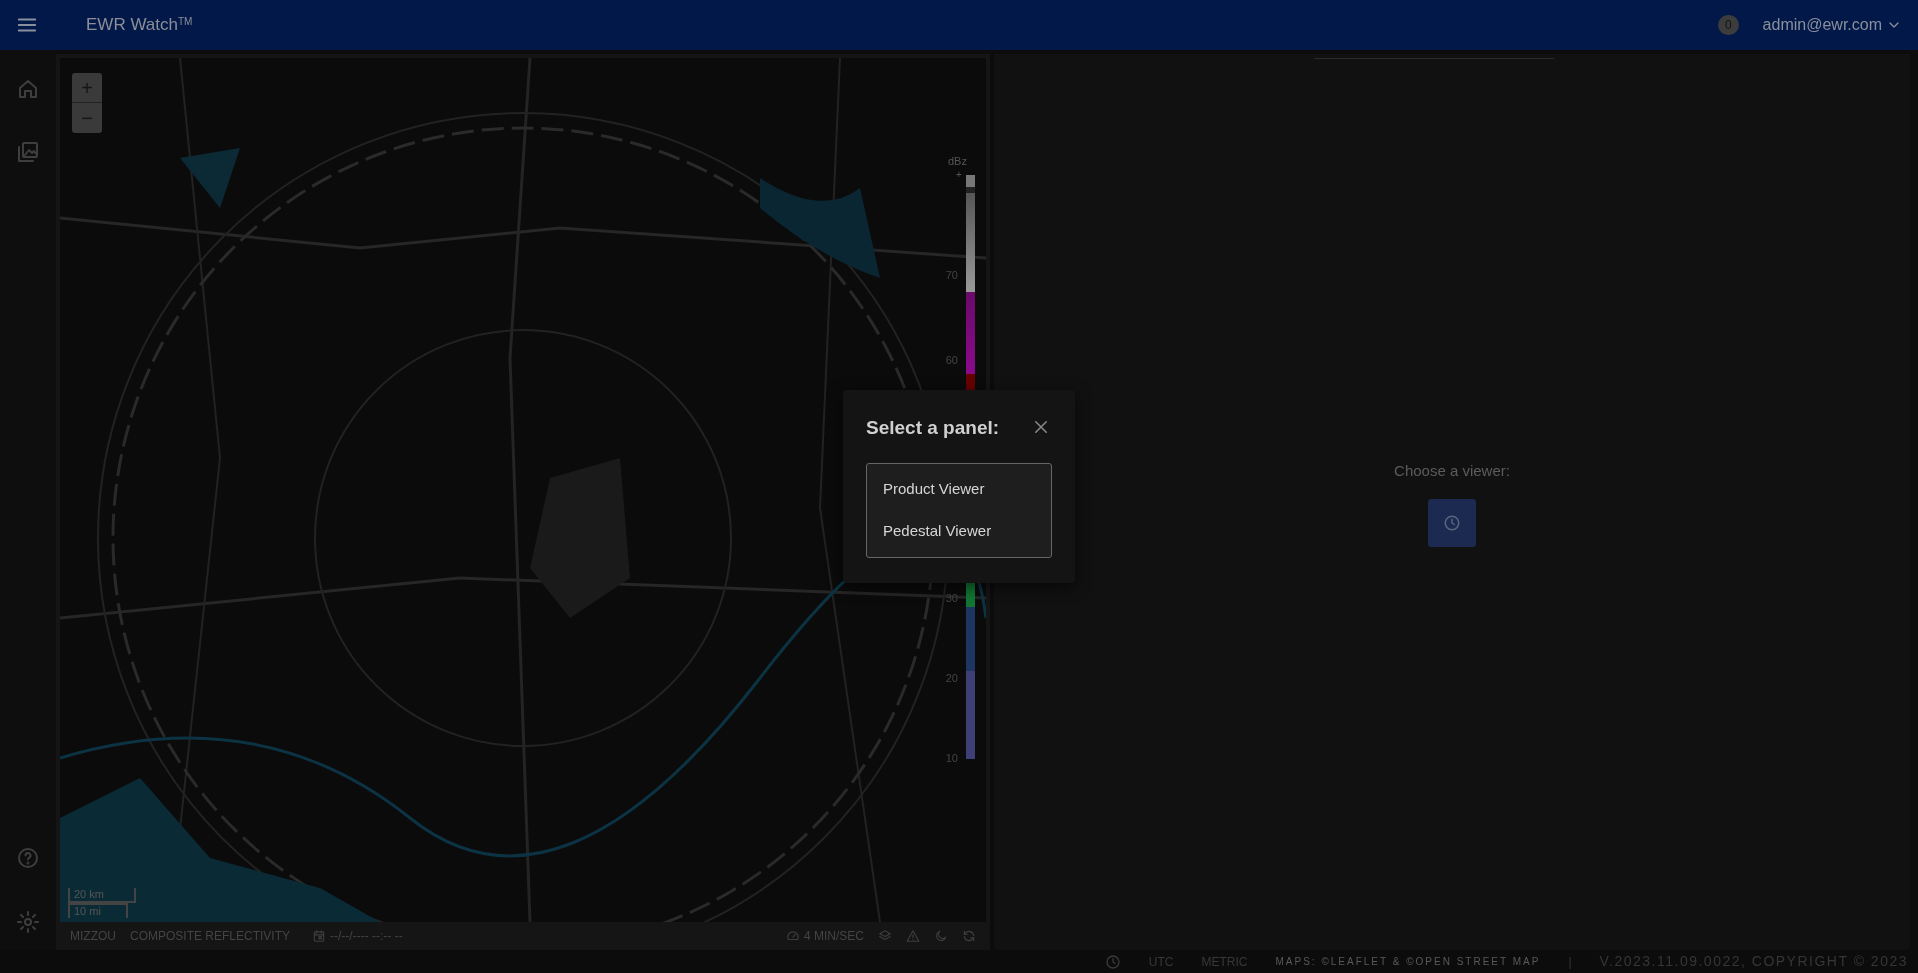 The width and height of the screenshot is (1918, 973). Describe the element at coordinates (913, 935) in the screenshot. I see `warning-icon` at that location.